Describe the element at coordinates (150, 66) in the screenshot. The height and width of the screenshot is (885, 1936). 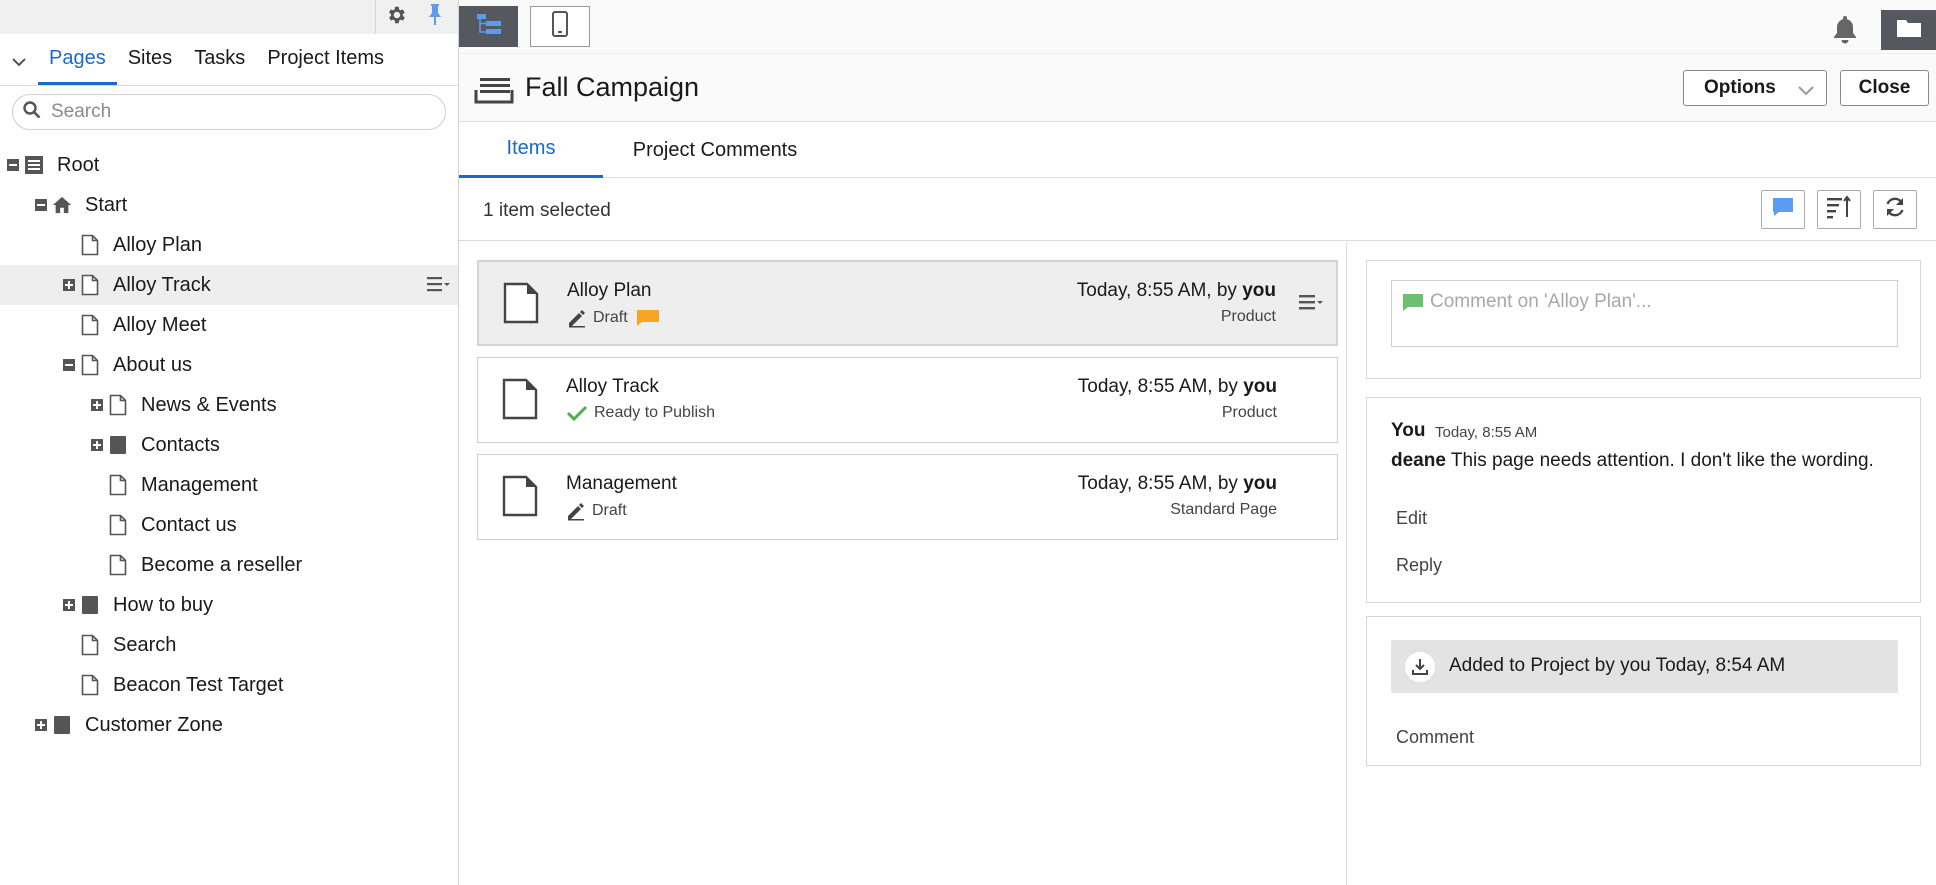
I see `tab-sites: Sites` at that location.